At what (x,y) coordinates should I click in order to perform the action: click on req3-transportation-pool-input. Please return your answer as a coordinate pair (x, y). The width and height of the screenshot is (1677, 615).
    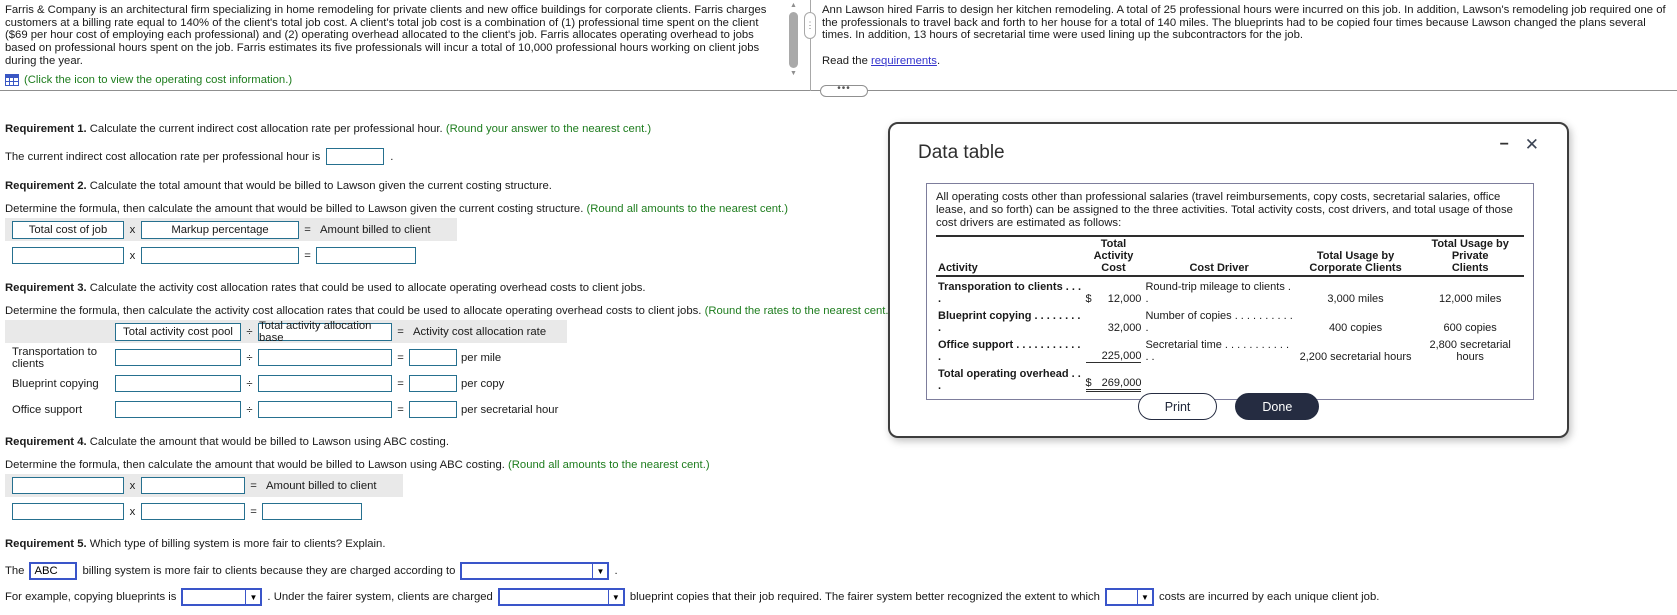
    Looking at the image, I should click on (178, 357).